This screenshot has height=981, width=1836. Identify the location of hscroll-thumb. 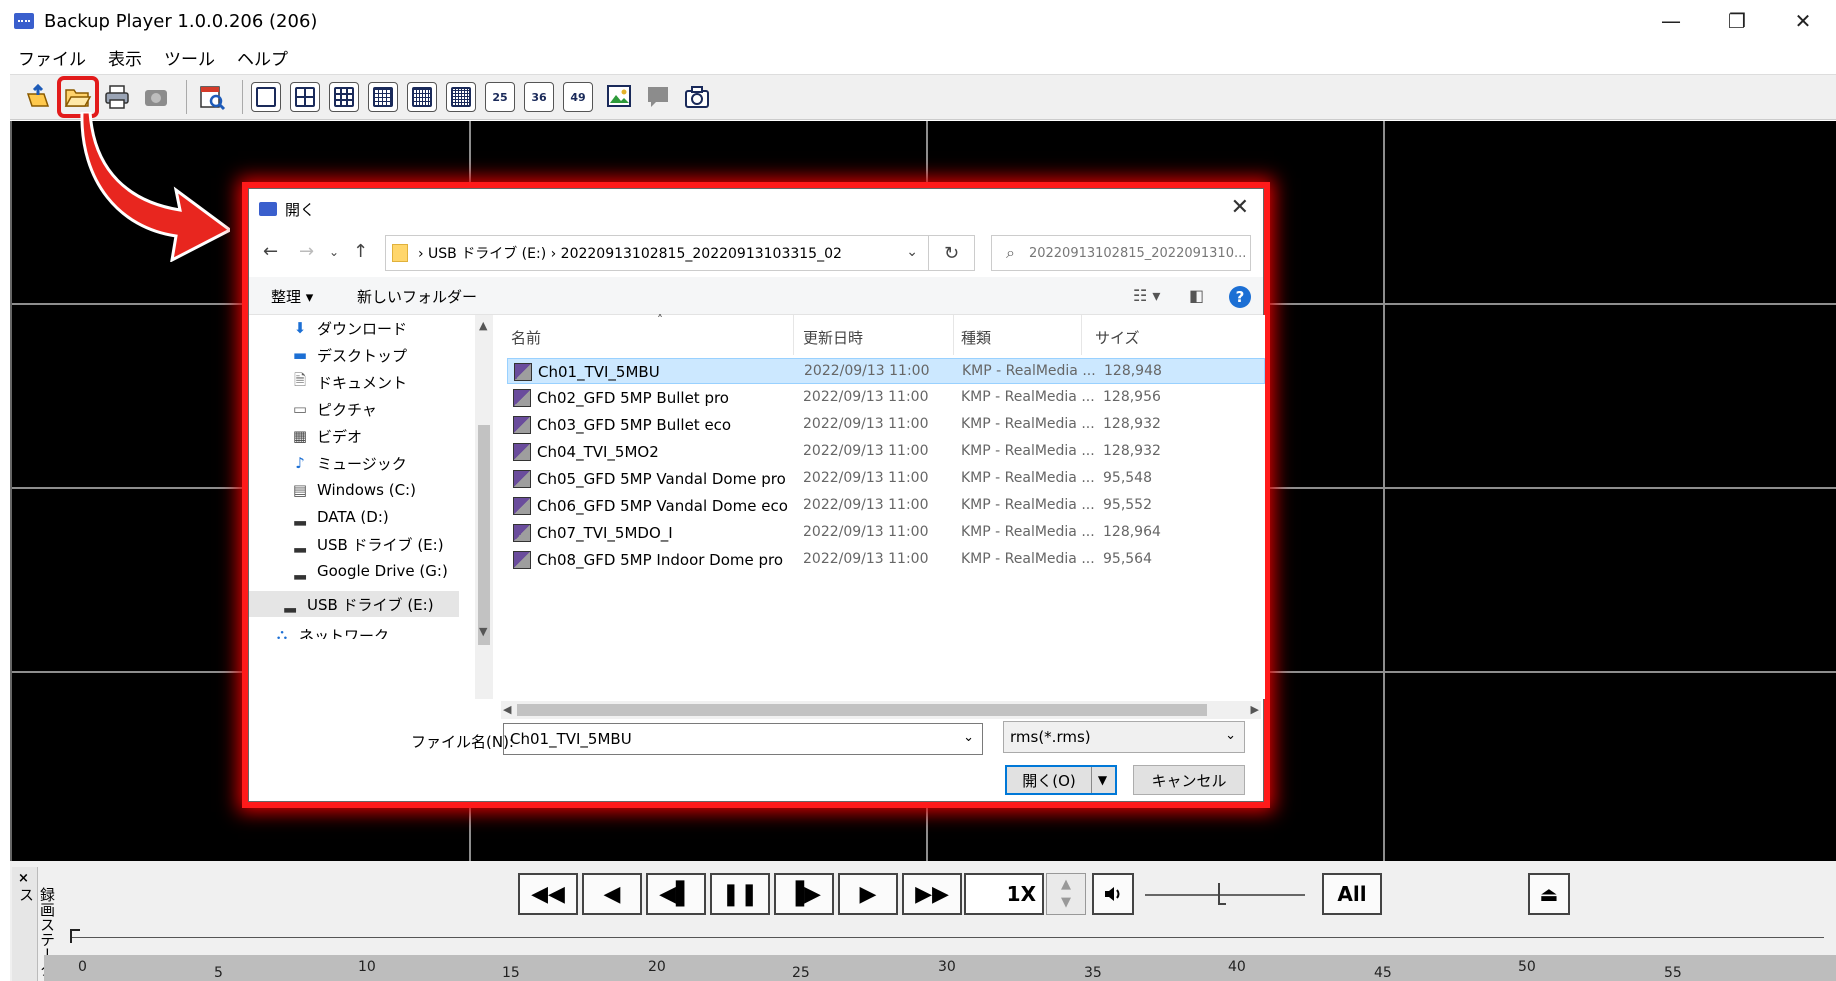
(862, 710).